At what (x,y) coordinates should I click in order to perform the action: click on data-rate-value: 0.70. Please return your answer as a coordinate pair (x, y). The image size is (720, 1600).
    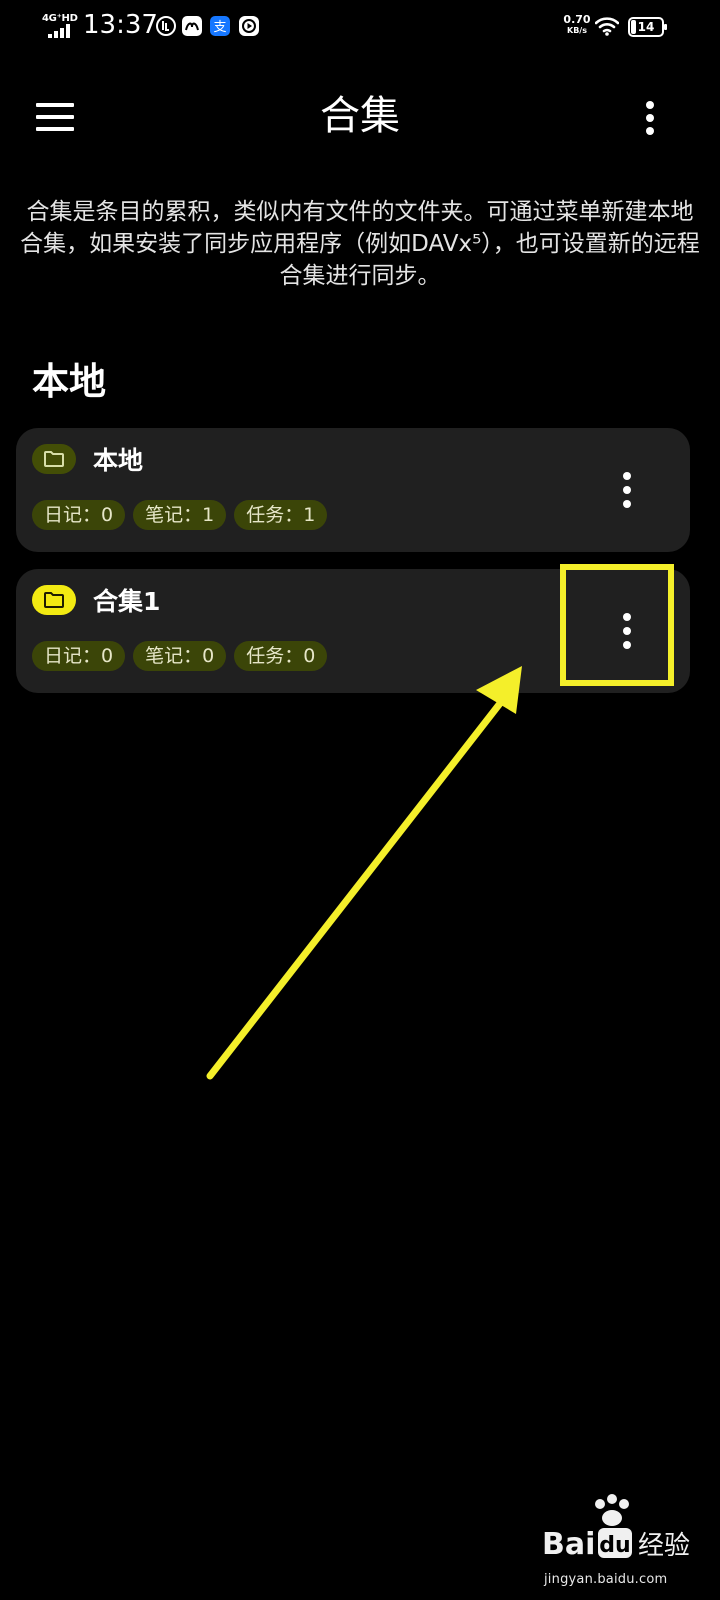
    Looking at the image, I should click on (577, 19).